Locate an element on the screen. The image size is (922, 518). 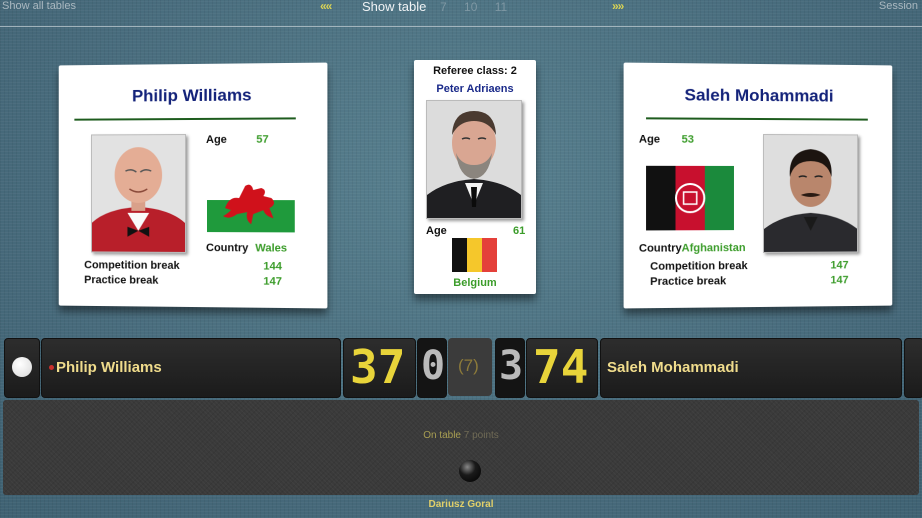
player1-photo is located at coordinates (138, 193).